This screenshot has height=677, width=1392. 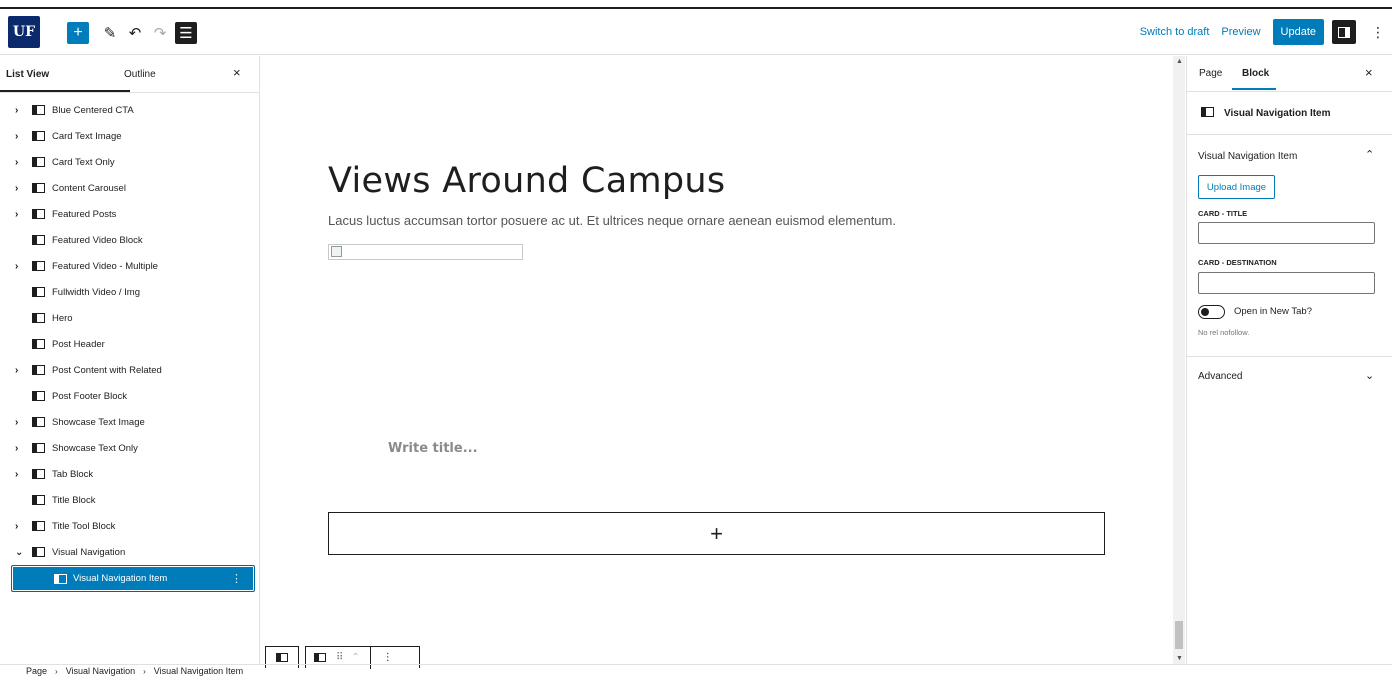 What do you see at coordinates (1179, 360) in the screenshot?
I see `canvas-scrollbar: ▲ ▼` at bounding box center [1179, 360].